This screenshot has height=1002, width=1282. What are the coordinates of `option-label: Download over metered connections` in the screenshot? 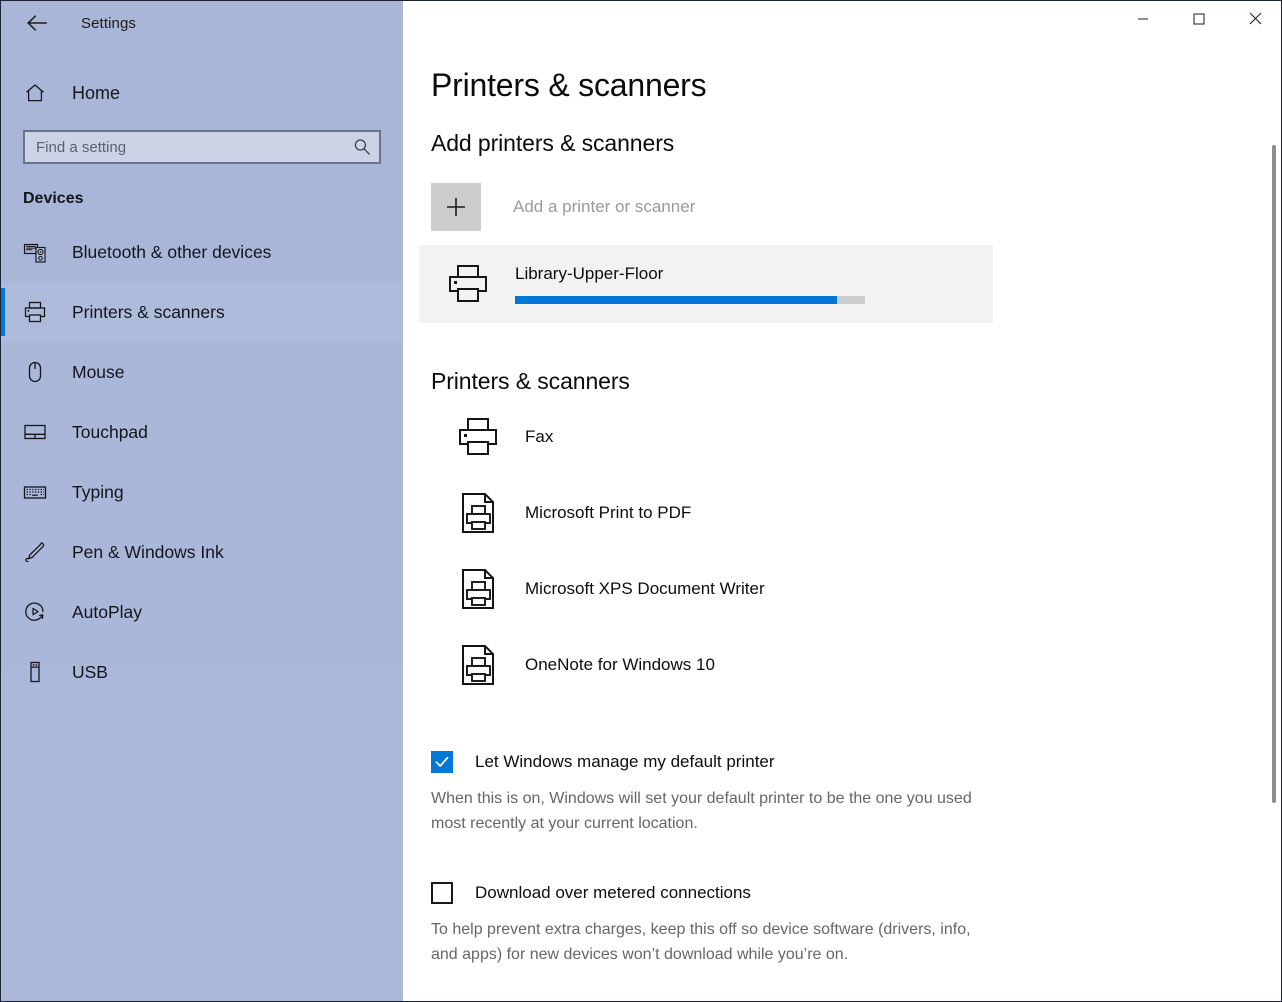 It's located at (613, 892).